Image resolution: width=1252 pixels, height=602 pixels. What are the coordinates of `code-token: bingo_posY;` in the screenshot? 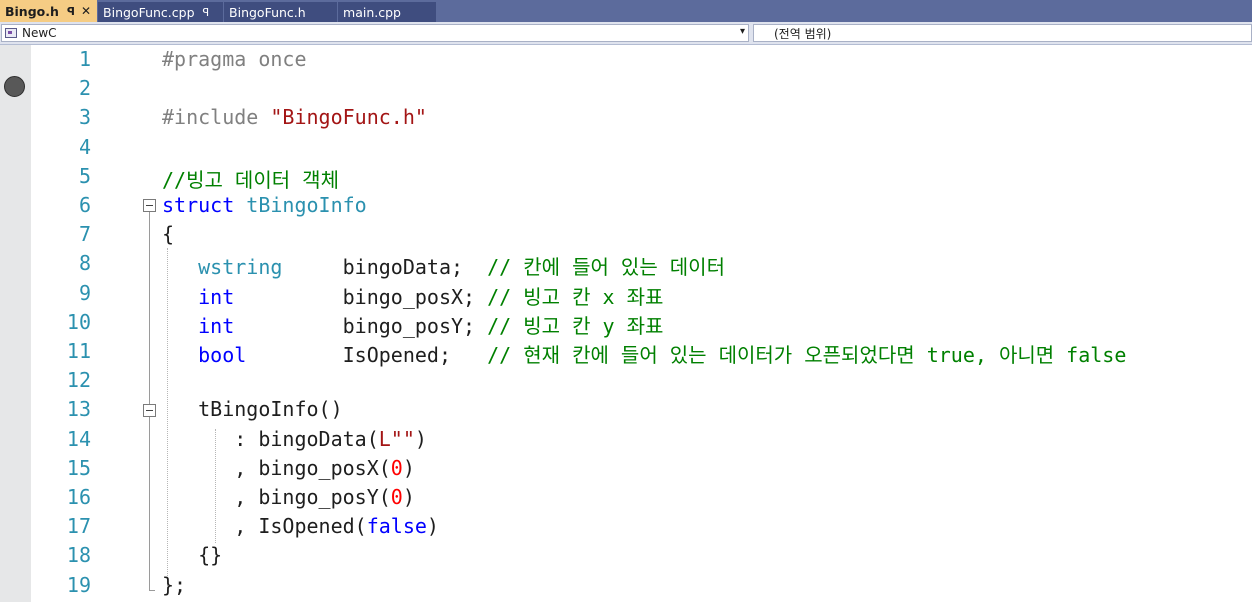 It's located at (361, 325).